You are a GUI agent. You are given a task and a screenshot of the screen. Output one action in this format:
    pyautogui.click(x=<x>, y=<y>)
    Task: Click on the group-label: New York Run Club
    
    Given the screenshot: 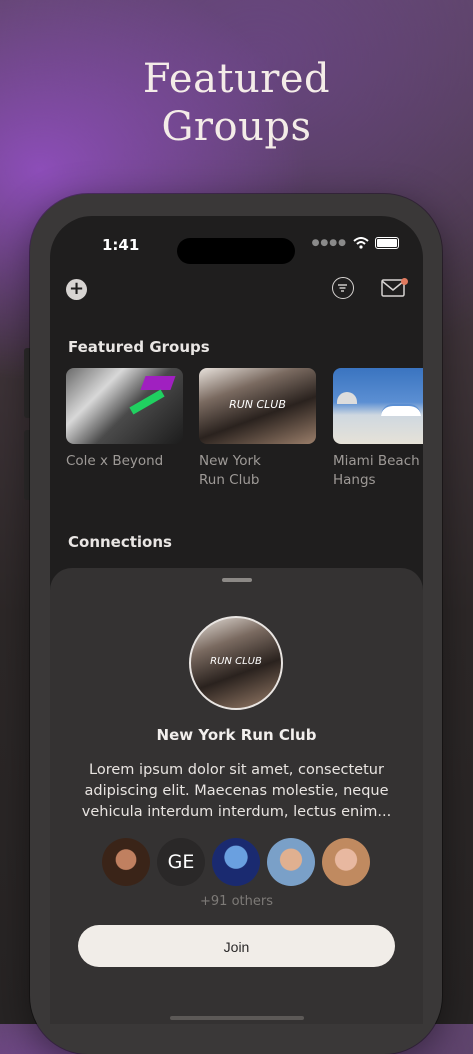 What is the action you would take?
    pyautogui.click(x=230, y=470)
    